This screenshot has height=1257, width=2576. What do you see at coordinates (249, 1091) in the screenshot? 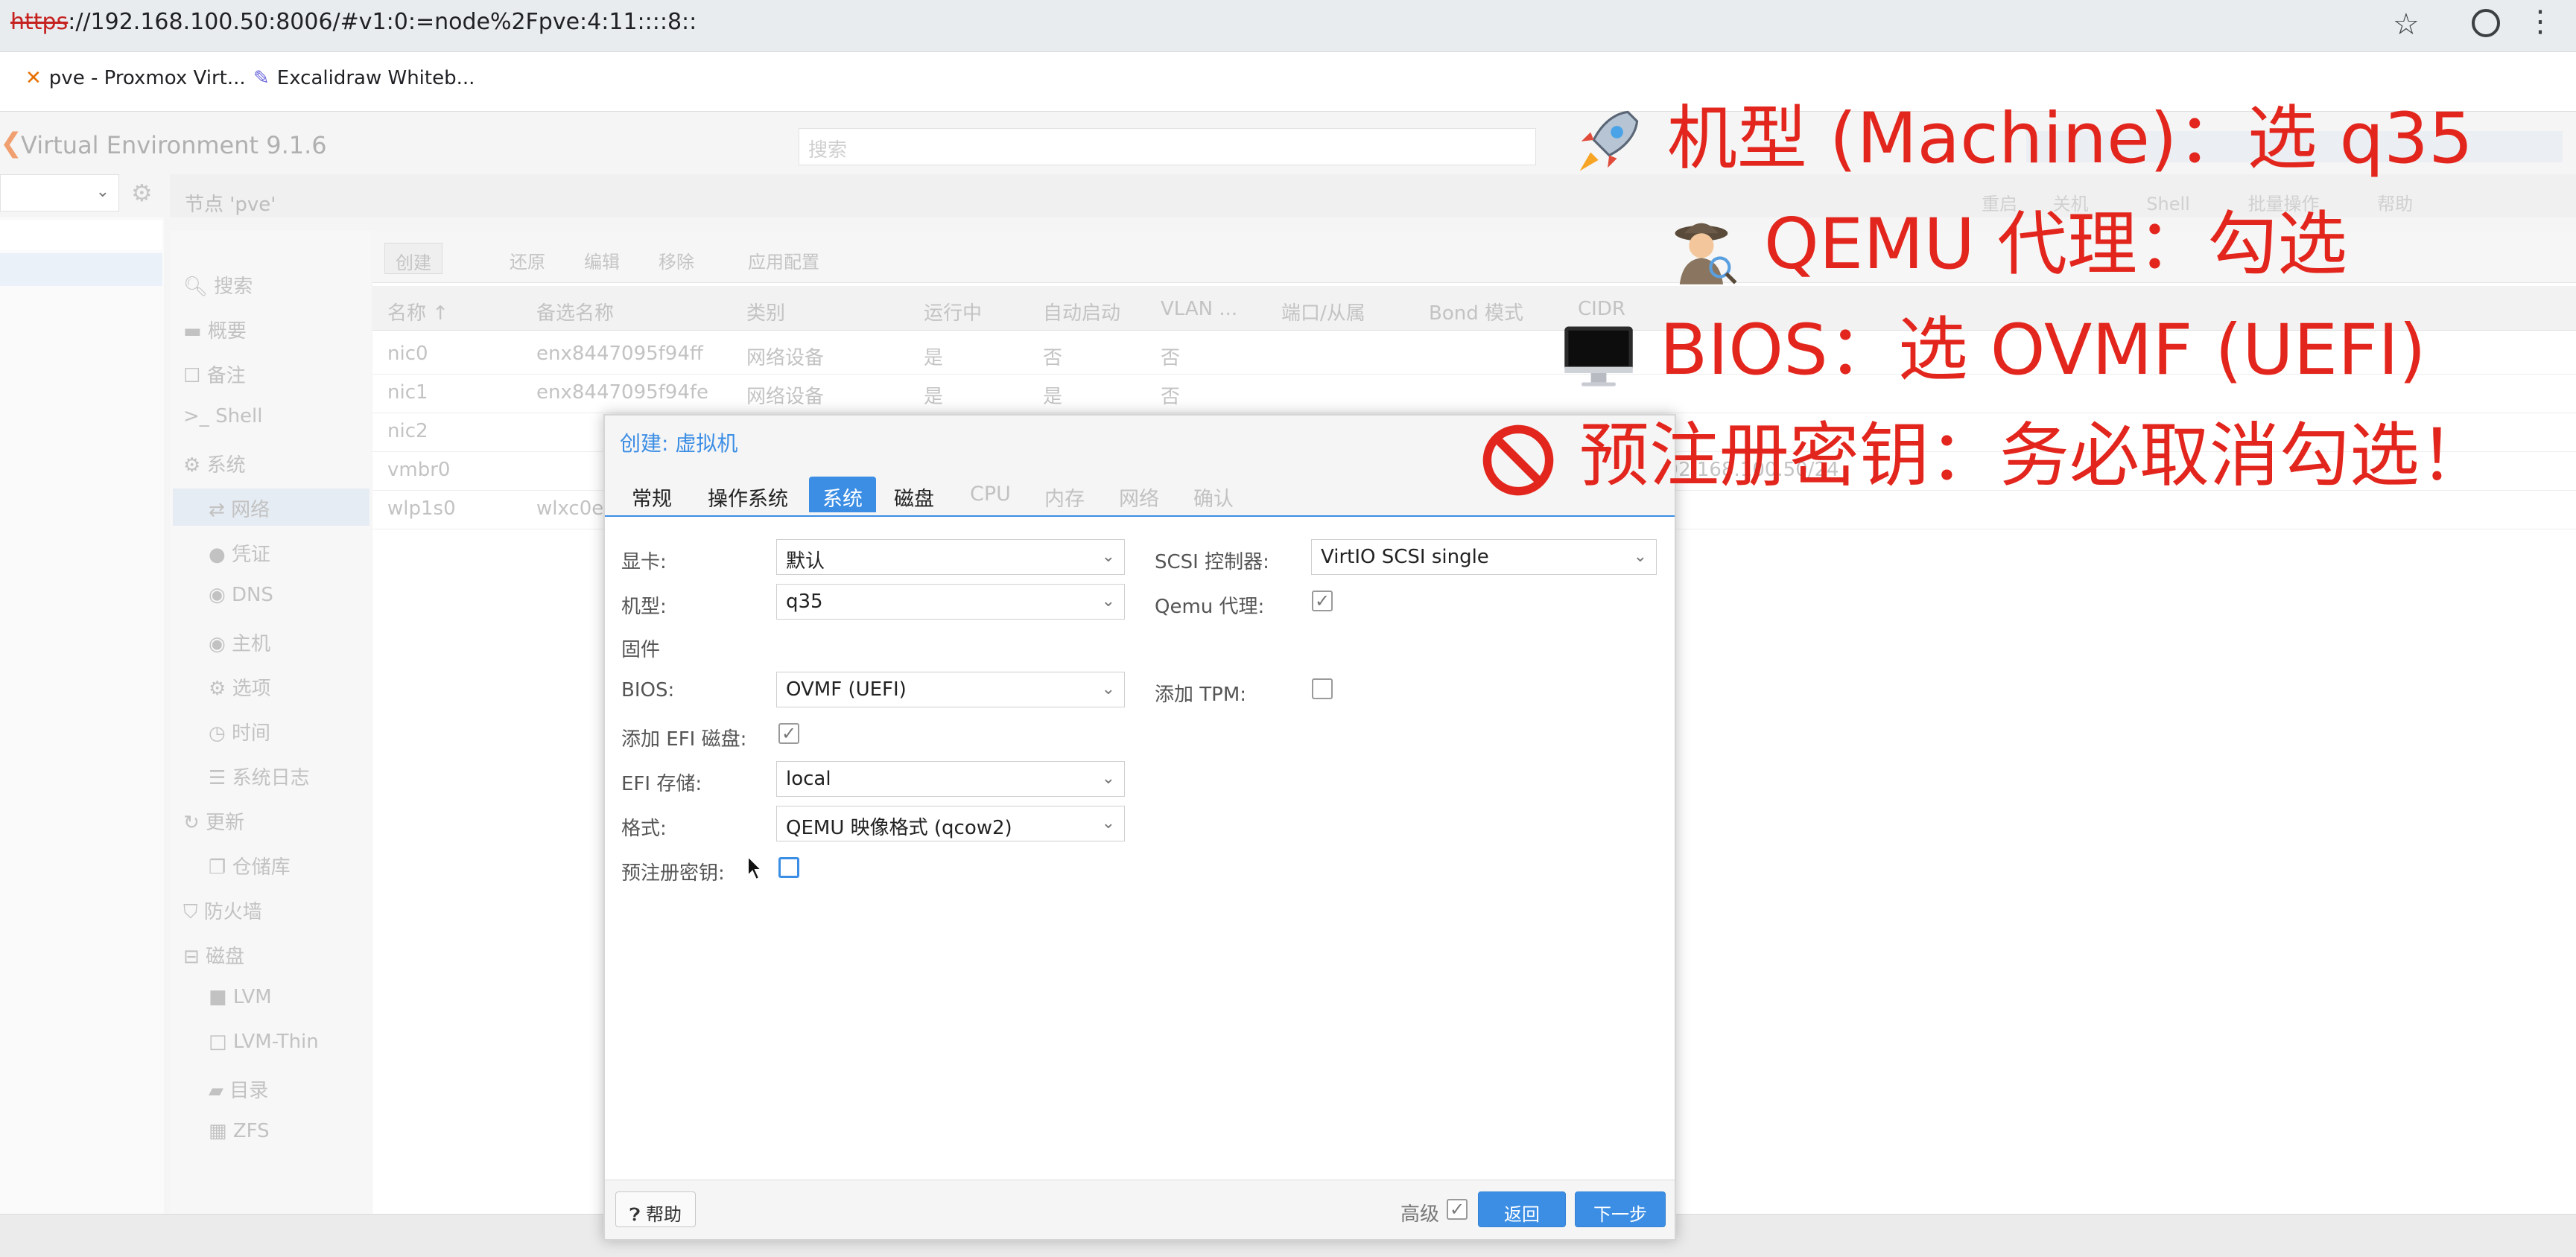
I see `menu-label: 目录` at bounding box center [249, 1091].